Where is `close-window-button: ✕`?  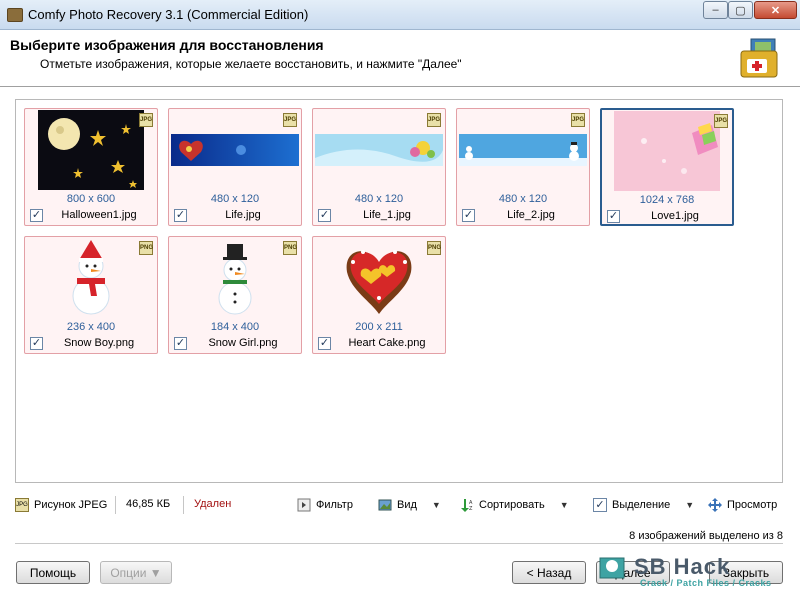 close-window-button: ✕ is located at coordinates (775, 10).